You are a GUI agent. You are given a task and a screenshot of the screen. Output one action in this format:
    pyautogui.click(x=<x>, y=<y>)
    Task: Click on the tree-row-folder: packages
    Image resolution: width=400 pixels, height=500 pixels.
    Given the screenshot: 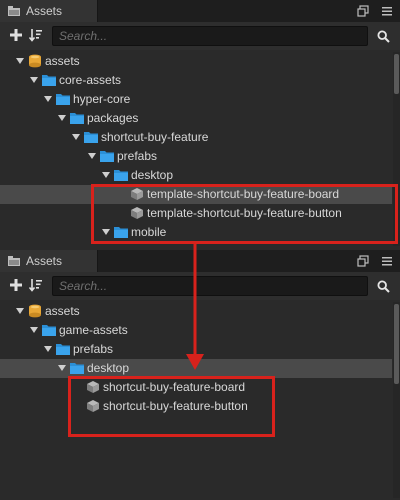 What is the action you would take?
    pyautogui.click(x=196, y=118)
    